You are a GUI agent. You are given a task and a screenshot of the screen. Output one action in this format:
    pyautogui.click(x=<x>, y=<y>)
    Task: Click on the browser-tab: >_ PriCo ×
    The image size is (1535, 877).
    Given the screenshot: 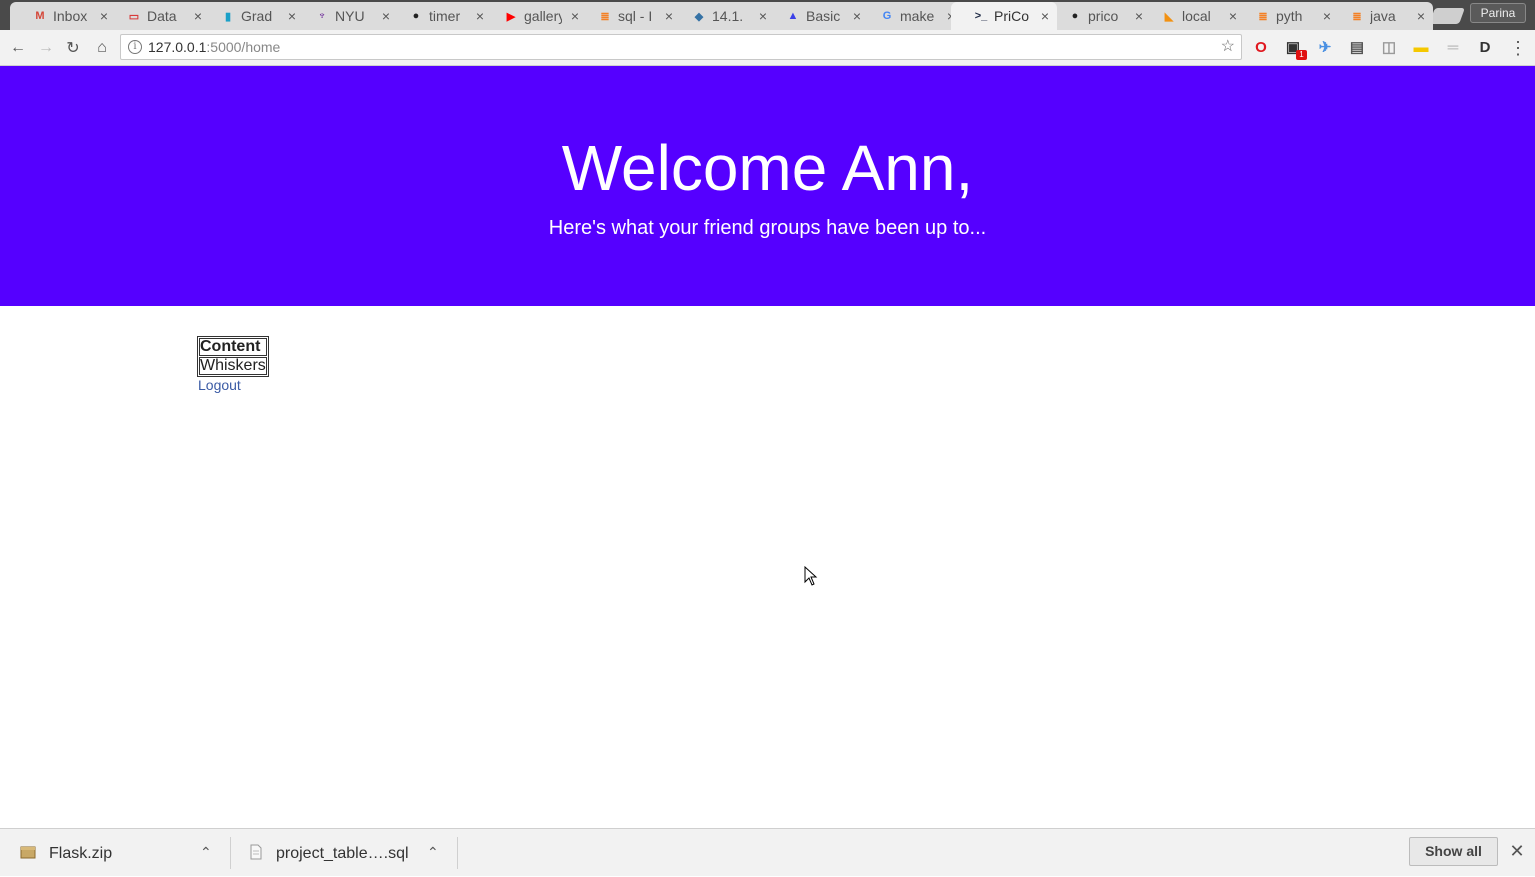 What is the action you would take?
    pyautogui.click(x=1004, y=16)
    